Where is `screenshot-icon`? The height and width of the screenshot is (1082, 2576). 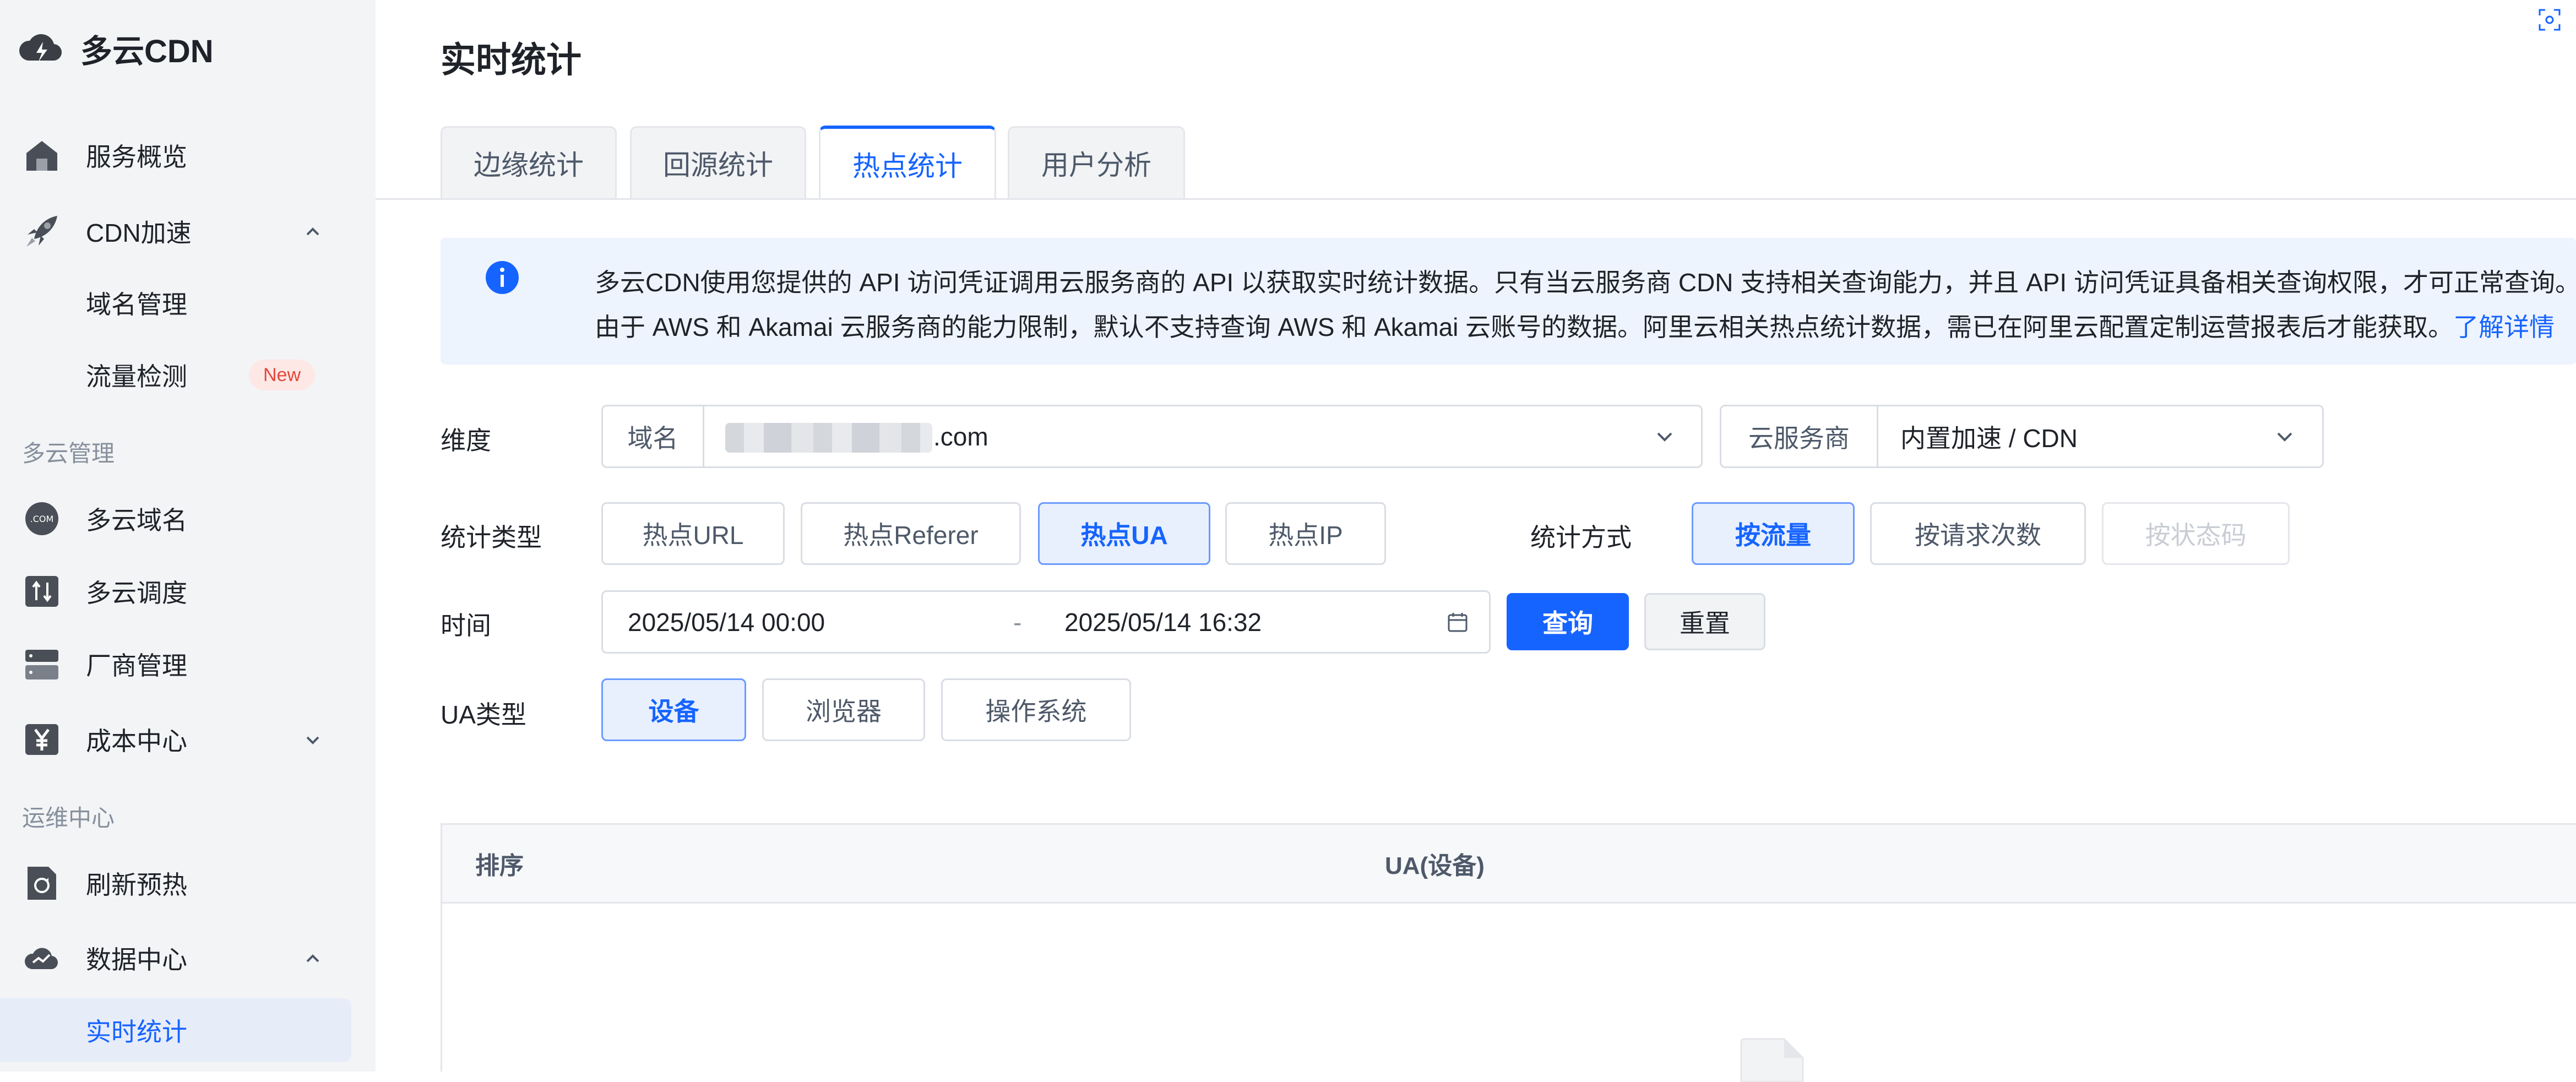 screenshot-icon is located at coordinates (2549, 20).